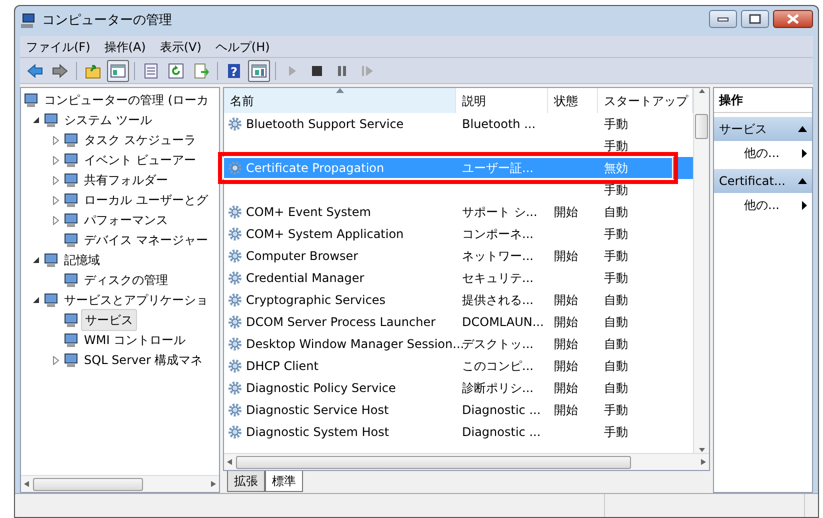 This screenshot has width=823, height=518. Describe the element at coordinates (702, 450) in the screenshot. I see `scroll-down-arrow-icon` at that location.